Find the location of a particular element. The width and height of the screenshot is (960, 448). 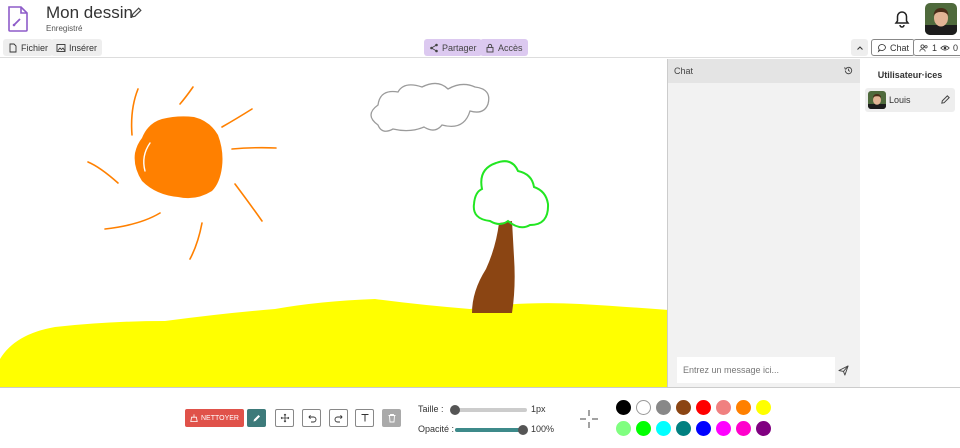

users-toggle-button: 1 0 is located at coordinates (936, 47).